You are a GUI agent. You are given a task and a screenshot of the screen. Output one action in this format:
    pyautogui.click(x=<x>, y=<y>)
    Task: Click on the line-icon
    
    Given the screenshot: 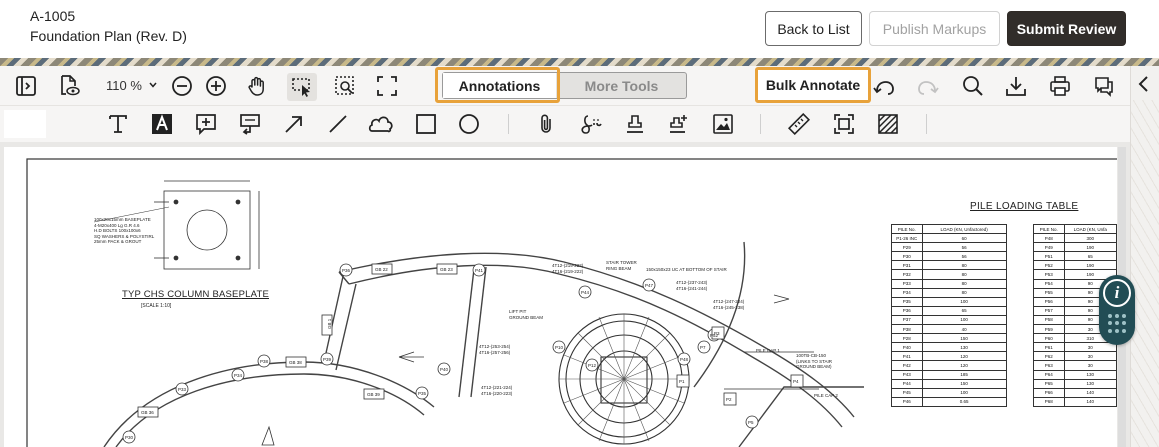 What is the action you would take?
    pyautogui.click(x=338, y=124)
    